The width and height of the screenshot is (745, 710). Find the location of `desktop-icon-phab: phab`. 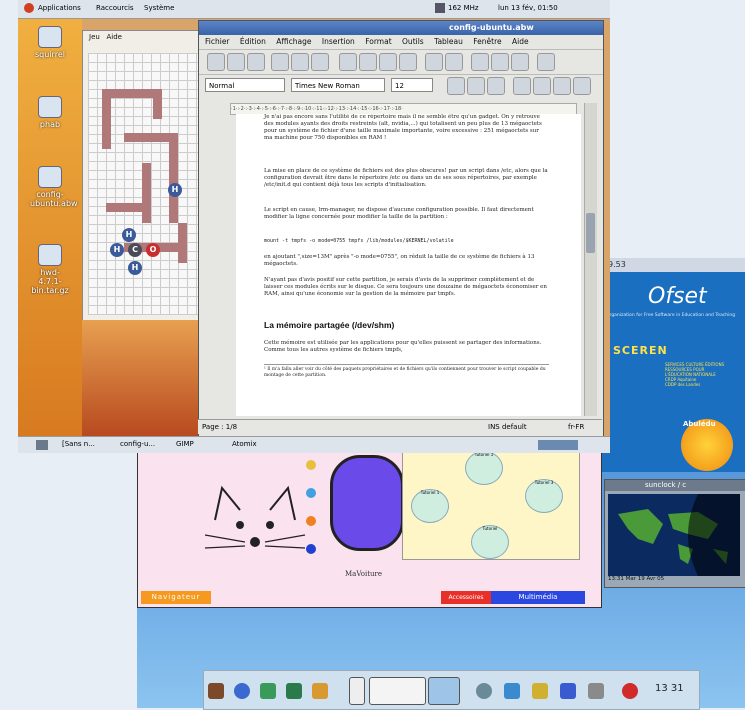

desktop-icon-phab: phab is located at coordinates (50, 112).